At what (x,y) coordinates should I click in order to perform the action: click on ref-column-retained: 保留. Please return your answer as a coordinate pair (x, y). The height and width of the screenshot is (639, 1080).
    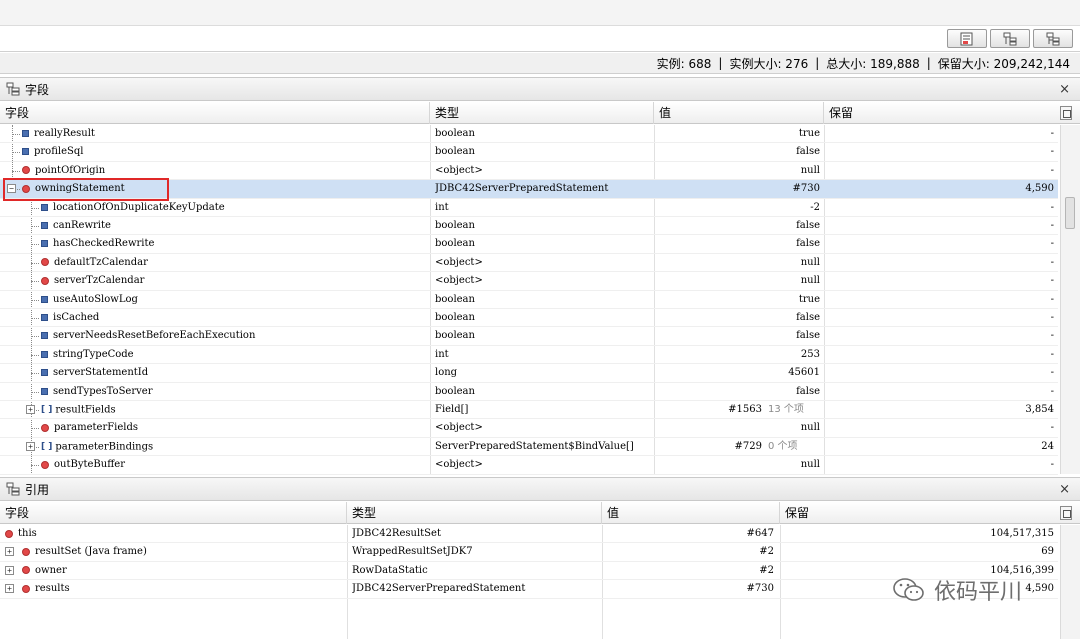
    Looking at the image, I should click on (919, 513).